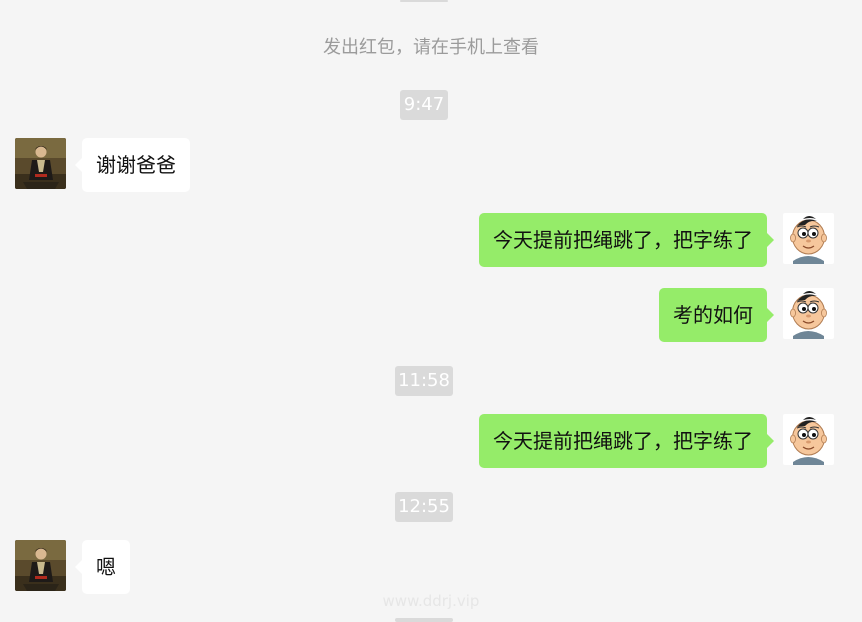  Describe the element at coordinates (431, 601) in the screenshot. I see `watermark-text: www.ddrj.vip` at that location.